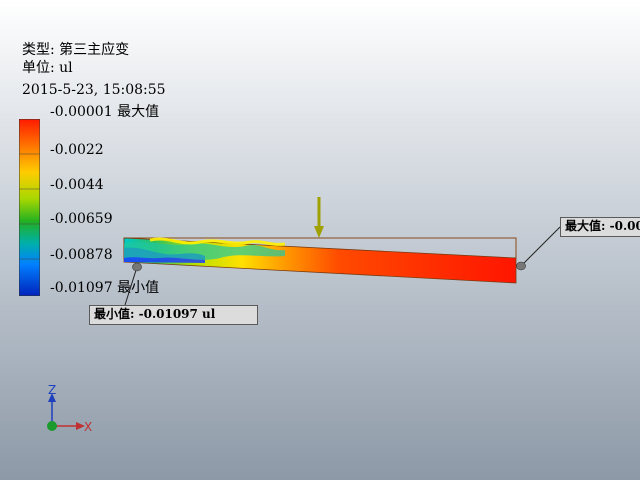 This screenshot has width=640, height=480. What do you see at coordinates (66, 412) in the screenshot?
I see `axis-triad` at bounding box center [66, 412].